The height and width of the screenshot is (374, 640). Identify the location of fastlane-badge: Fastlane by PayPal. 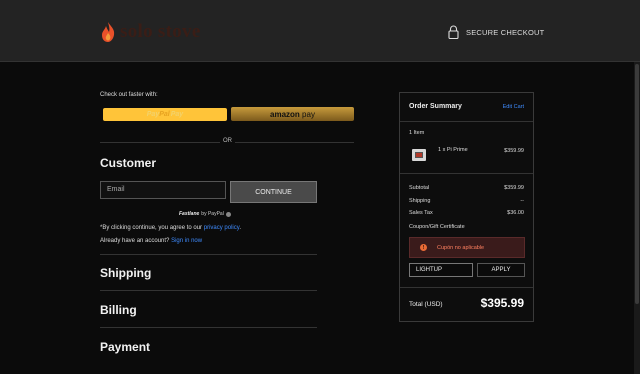
(205, 214).